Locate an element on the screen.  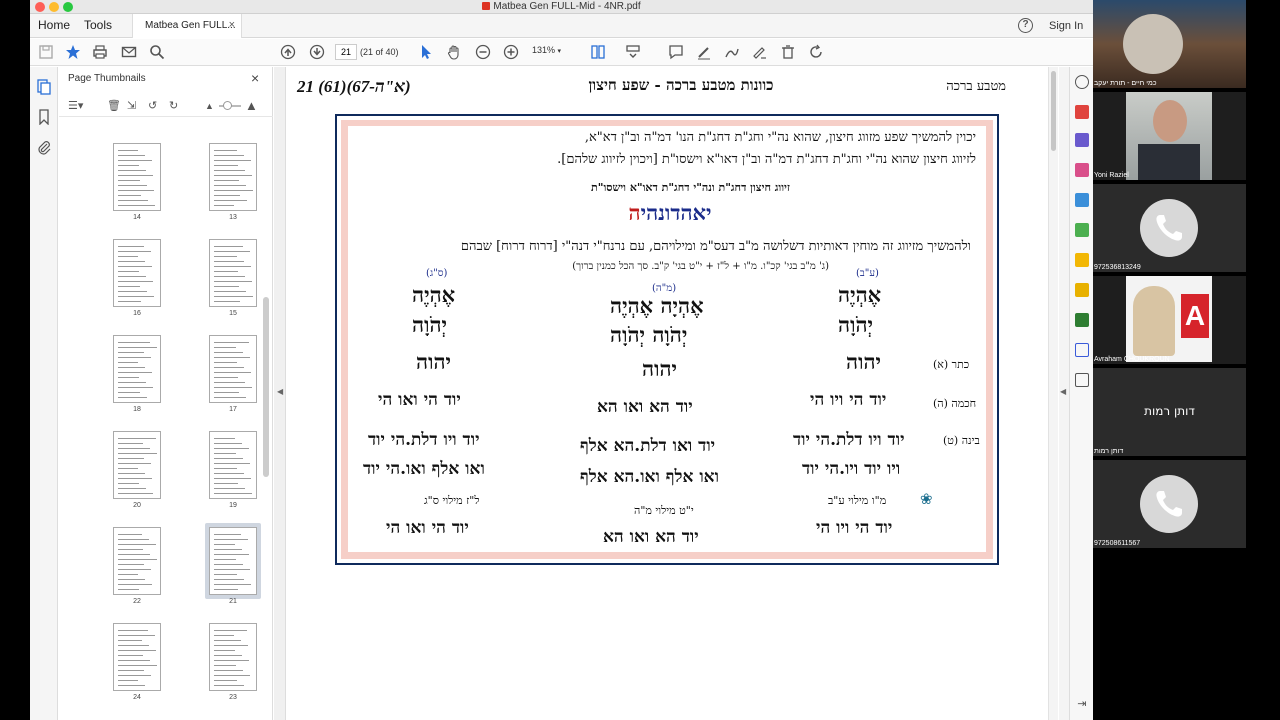
save-icon is located at coordinates (46, 52).